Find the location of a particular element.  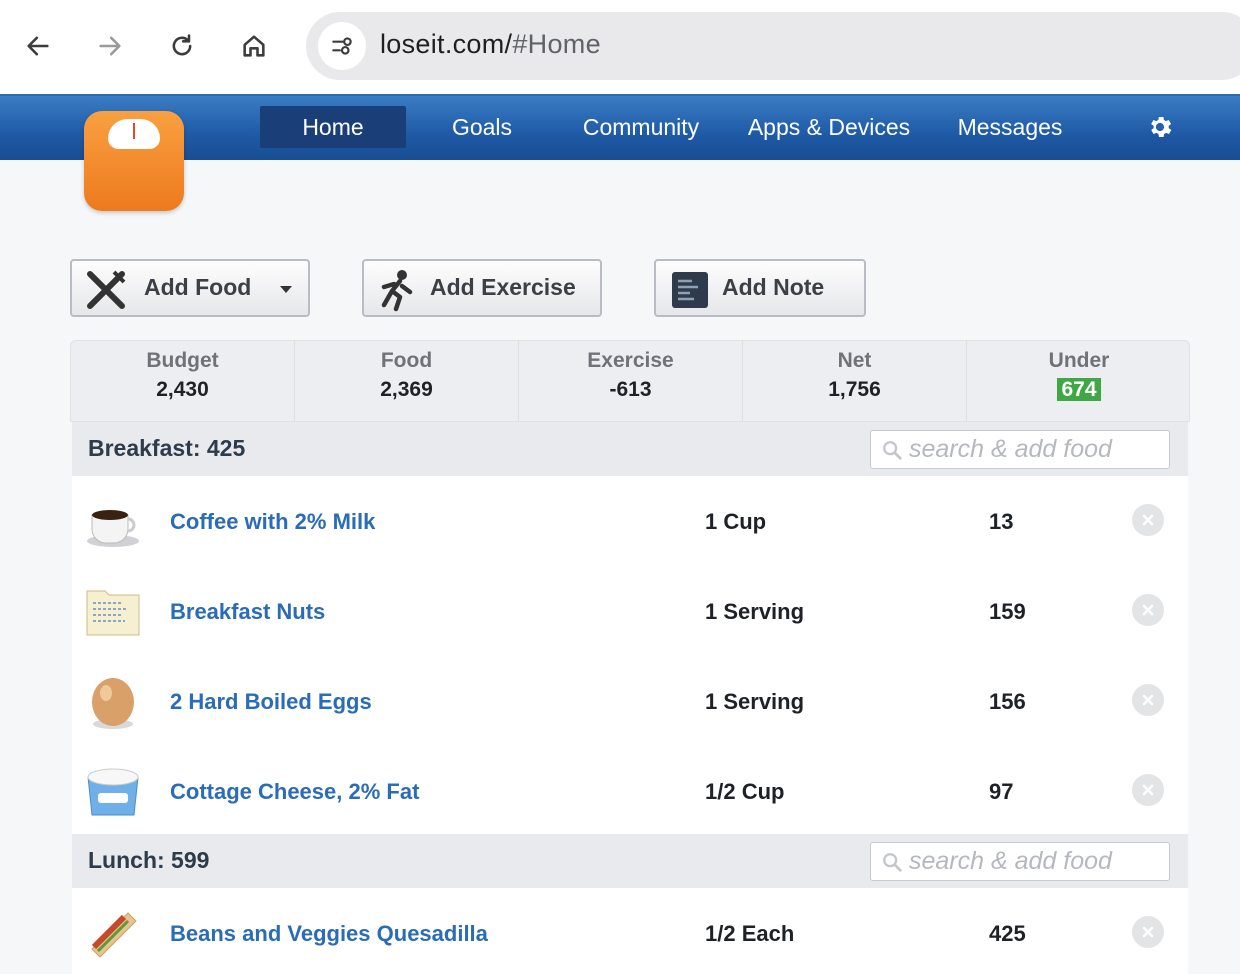

url-path: #Home is located at coordinates (556, 44).